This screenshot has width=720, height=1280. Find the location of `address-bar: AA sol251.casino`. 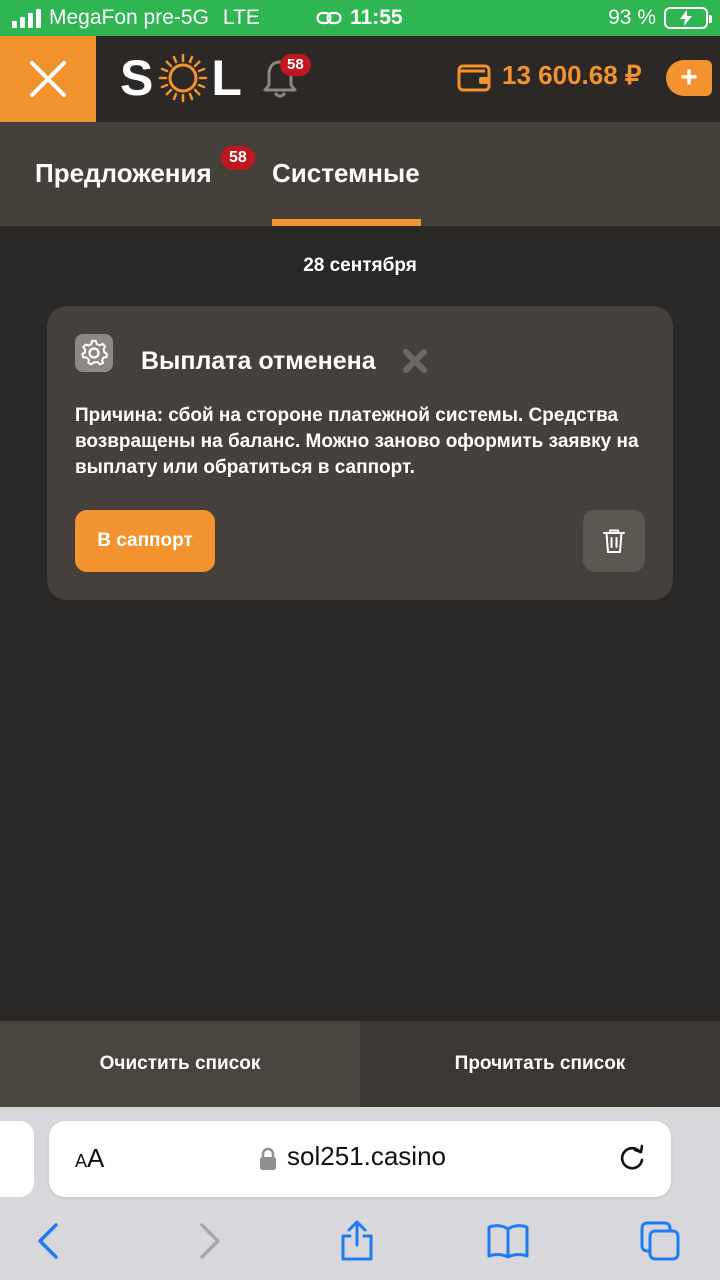

address-bar: AA sol251.casino is located at coordinates (360, 1159).